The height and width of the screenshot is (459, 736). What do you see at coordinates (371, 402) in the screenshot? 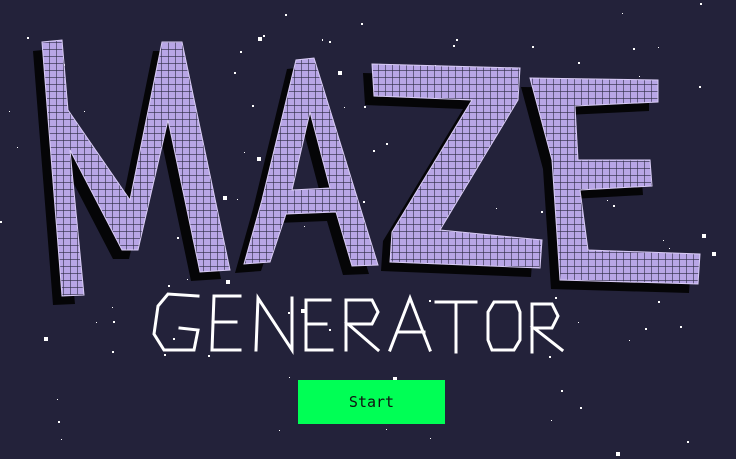
I see `start-button: Start` at bounding box center [371, 402].